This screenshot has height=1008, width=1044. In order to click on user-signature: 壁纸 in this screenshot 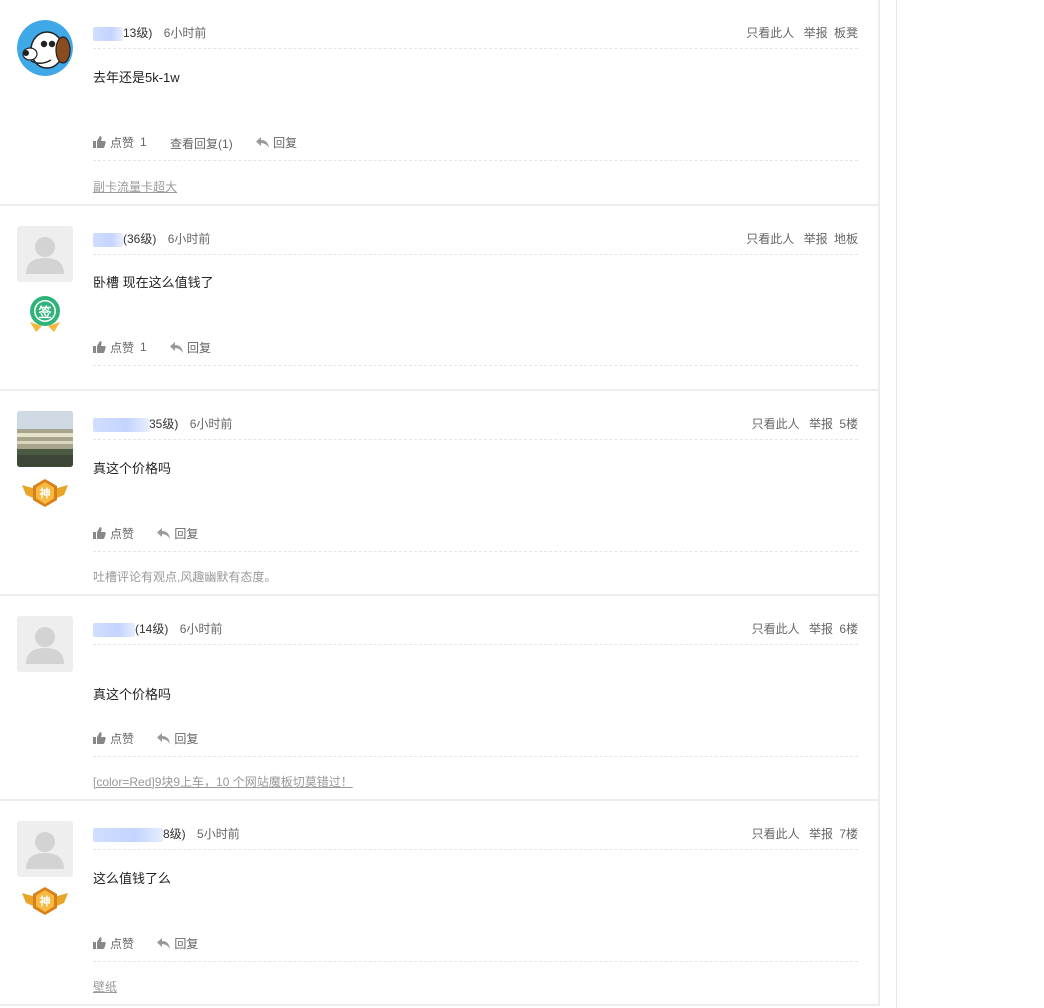, I will do `click(105, 986)`.